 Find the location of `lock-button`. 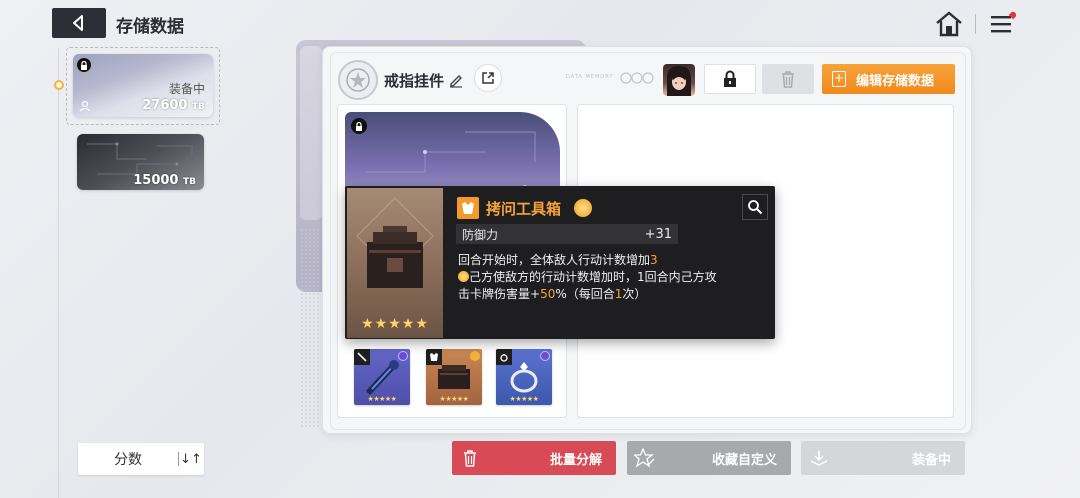

lock-button is located at coordinates (730, 79).